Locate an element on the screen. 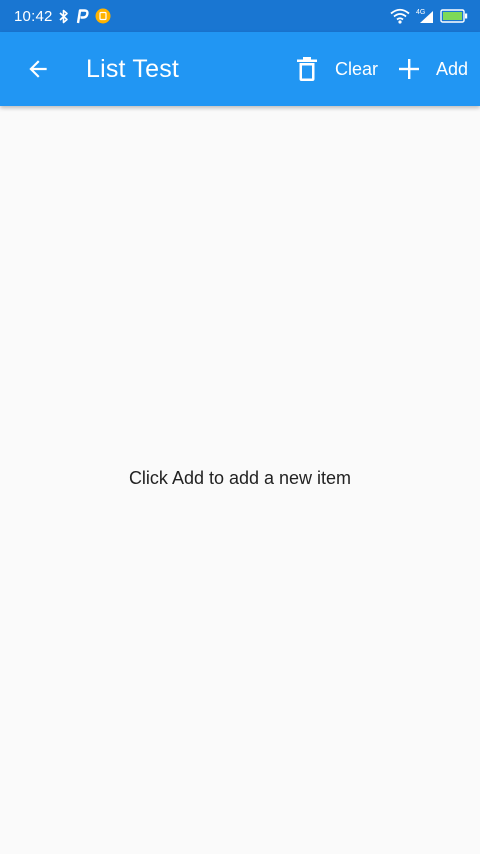 The width and height of the screenshot is (480, 854). signal-icon: 4G is located at coordinates (425, 16).